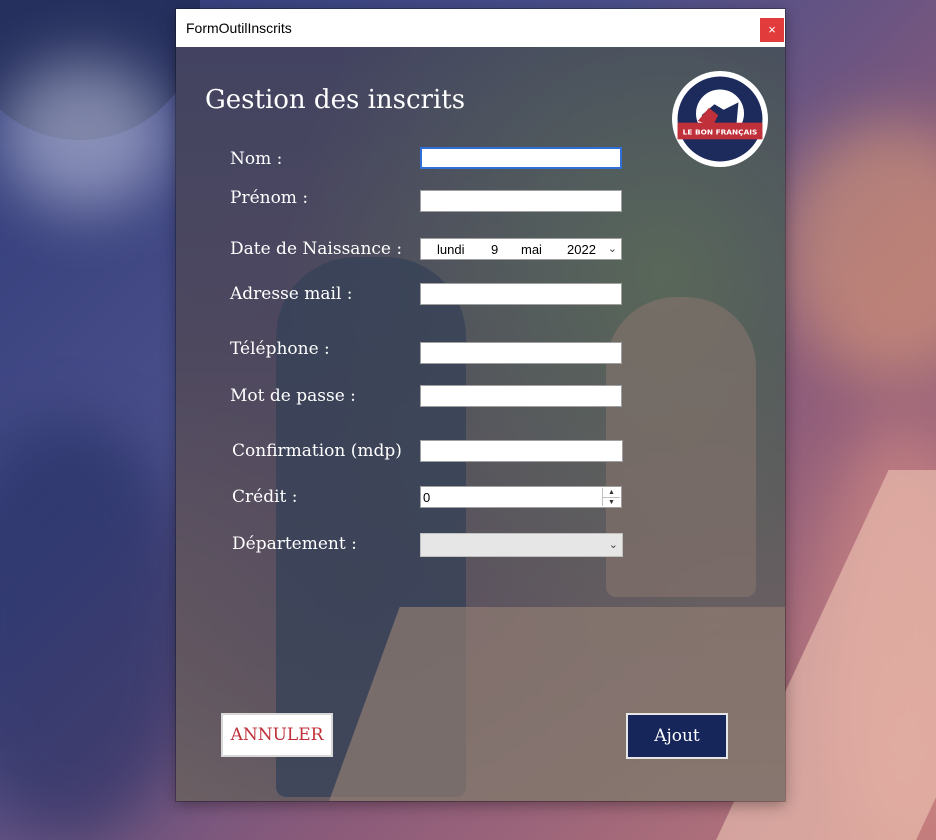  I want to click on logo-text: LE BON FRANÇAIS, so click(720, 132).